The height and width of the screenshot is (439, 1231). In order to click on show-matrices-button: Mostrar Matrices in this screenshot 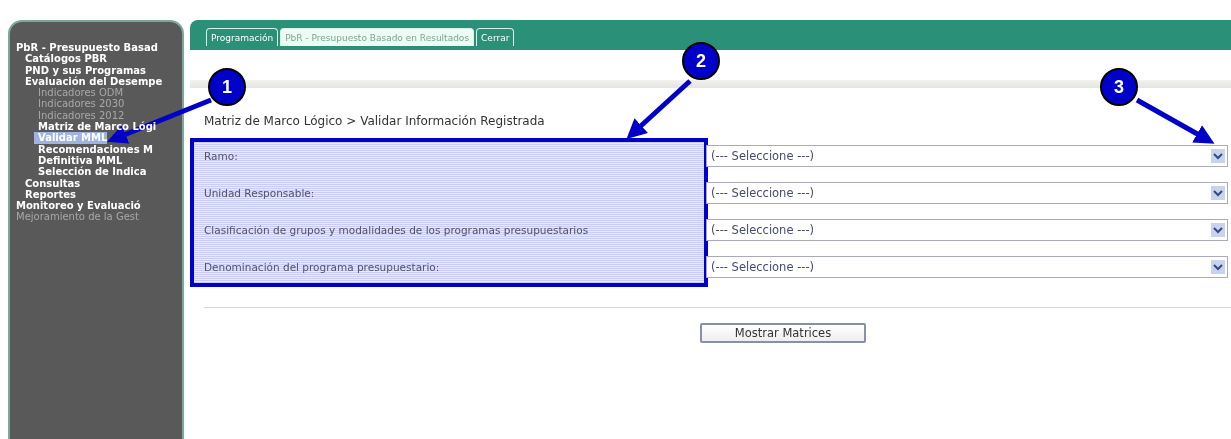, I will do `click(783, 333)`.